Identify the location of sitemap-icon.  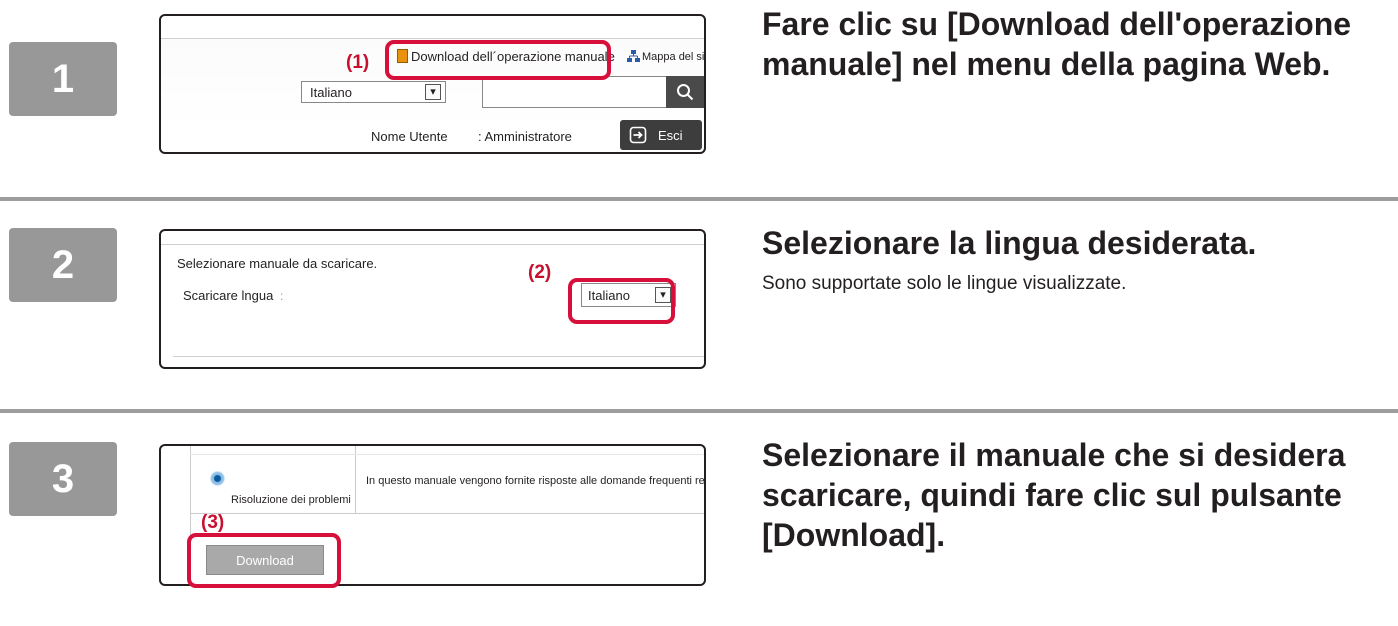
(633, 56).